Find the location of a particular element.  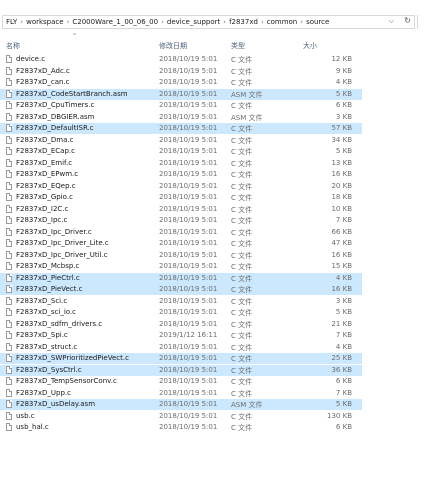

file-row: device.c 2018/10/19 5:01 C 文件 12 KB is located at coordinates (181, 59).